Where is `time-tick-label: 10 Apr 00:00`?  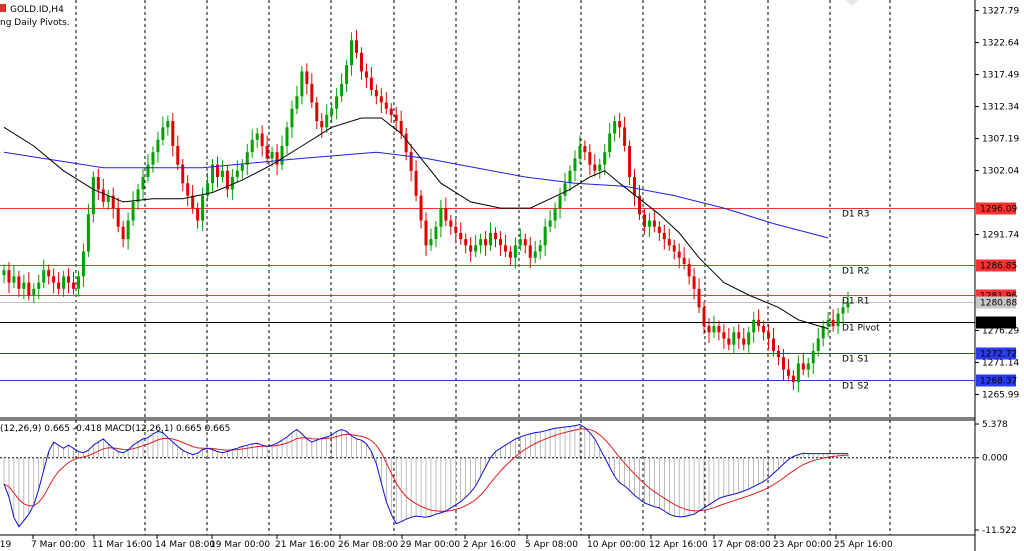
time-tick-label: 10 Apr 00:00 is located at coordinates (616, 545).